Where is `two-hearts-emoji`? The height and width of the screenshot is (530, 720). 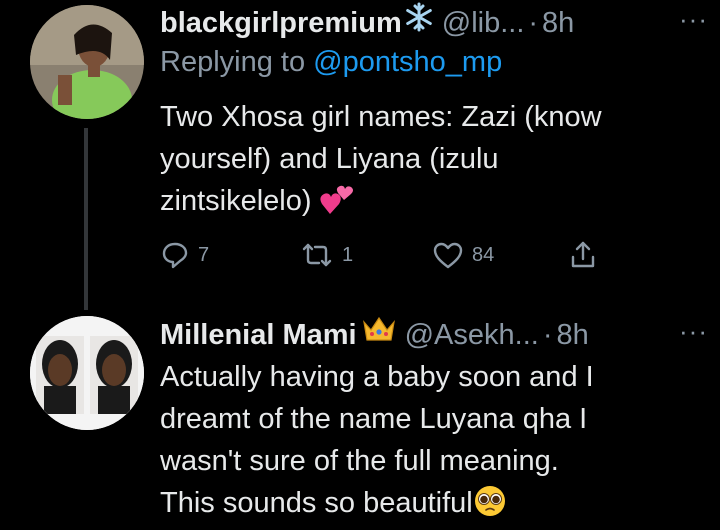
two-hearts-emoji is located at coordinates (336, 206).